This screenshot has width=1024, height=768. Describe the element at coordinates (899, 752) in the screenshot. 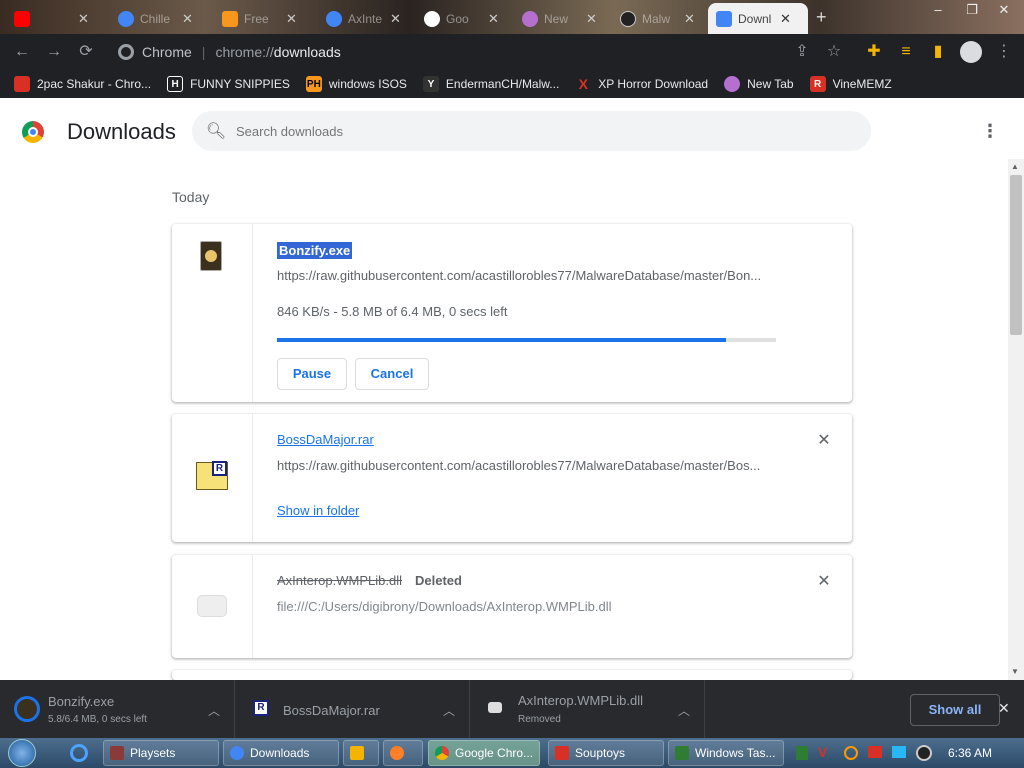

I see `tray-network-icon` at that location.